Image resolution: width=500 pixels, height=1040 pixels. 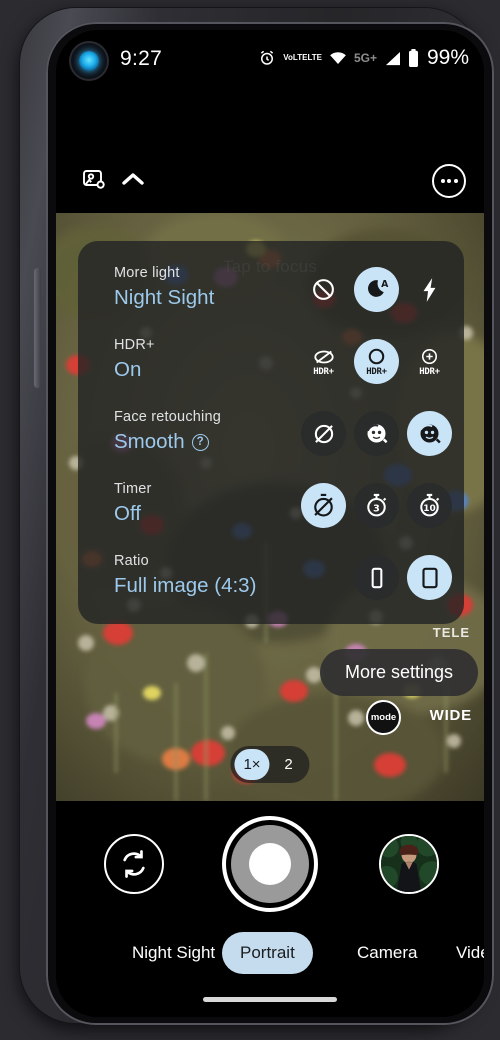 I want to click on camera-settings-icon, so click(x=95, y=182).